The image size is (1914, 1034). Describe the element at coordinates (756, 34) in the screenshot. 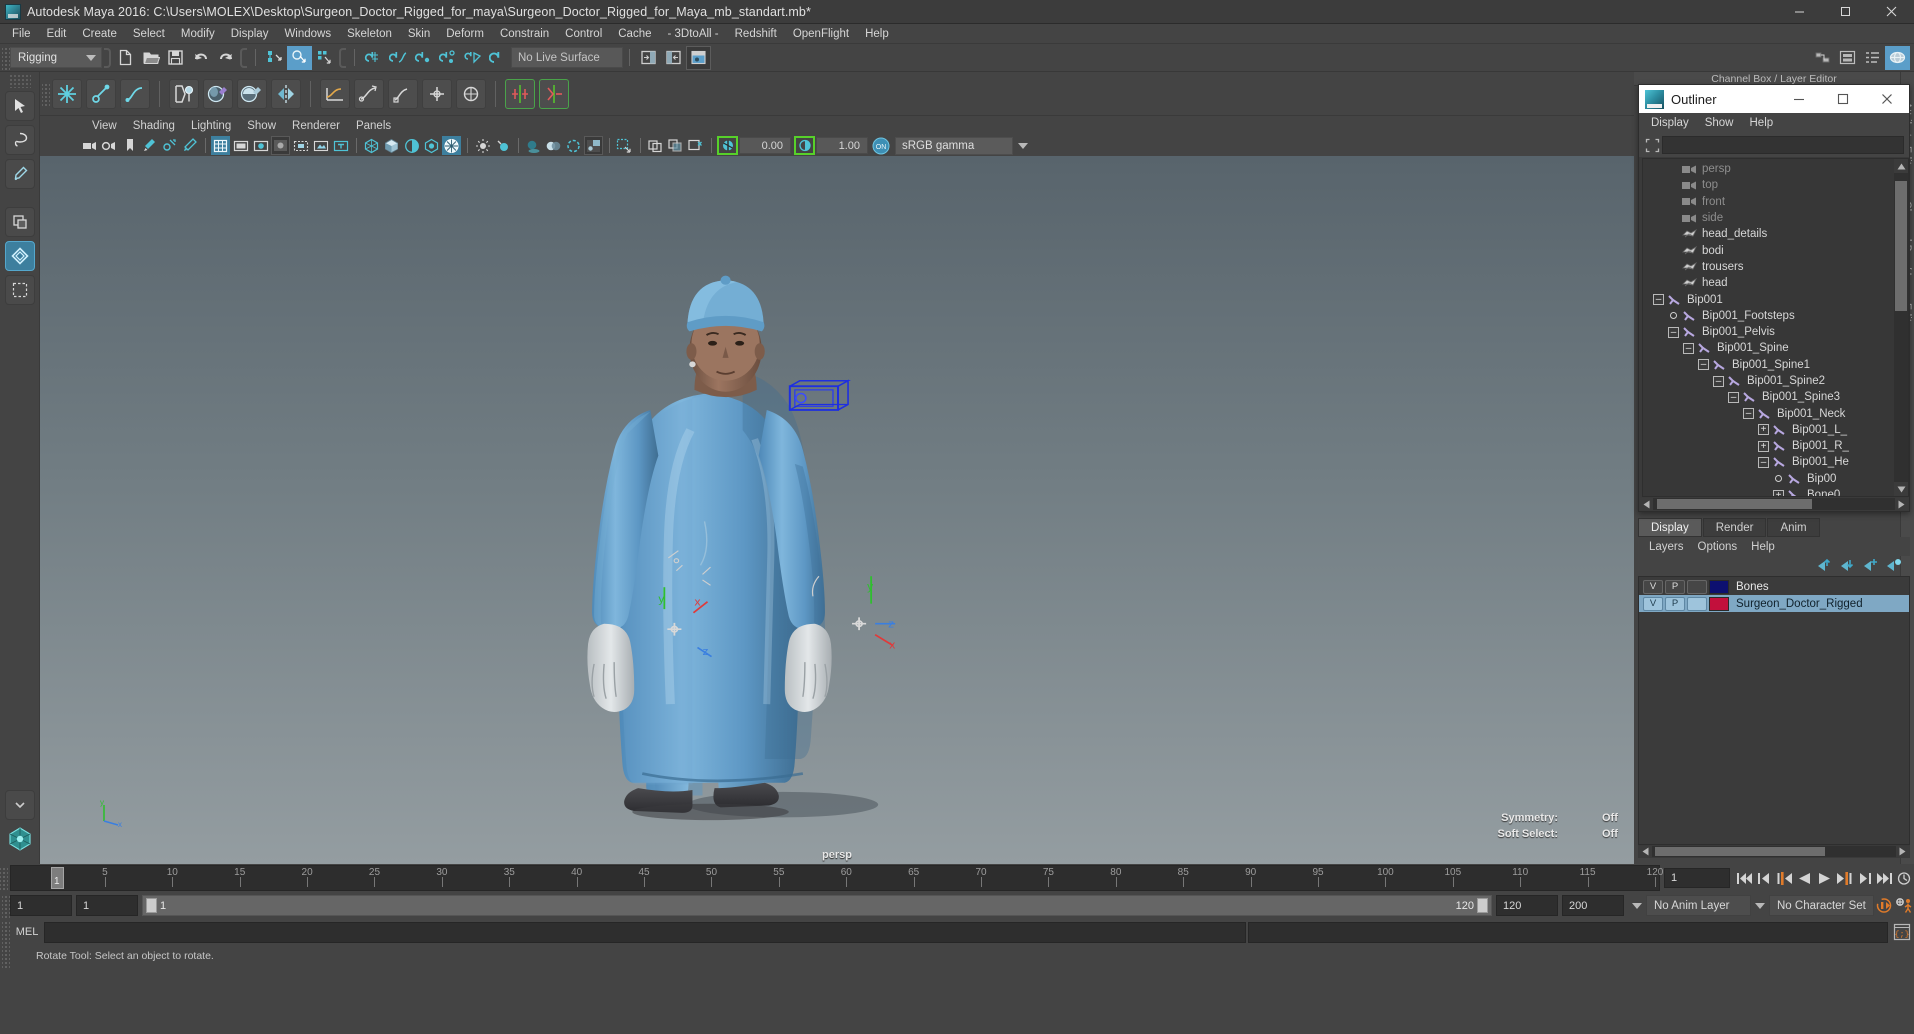

I see `menu-redshift: Redshift` at that location.